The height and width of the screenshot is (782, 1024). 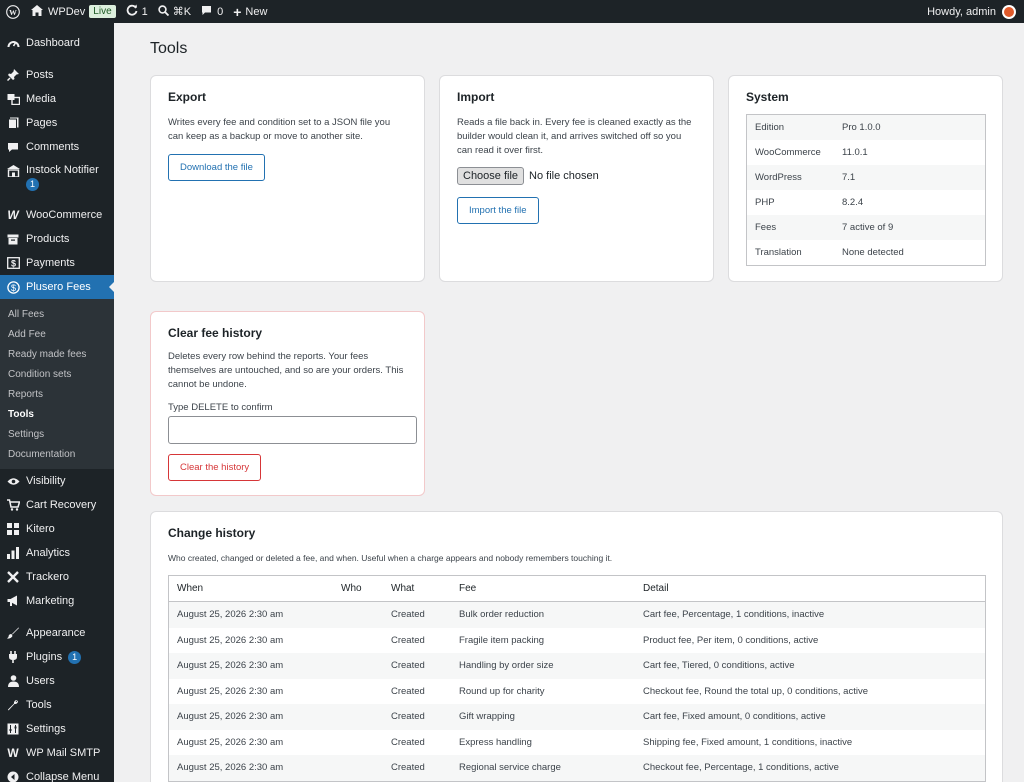 What do you see at coordinates (67, 11) in the screenshot?
I see `site-name: WPDev` at bounding box center [67, 11].